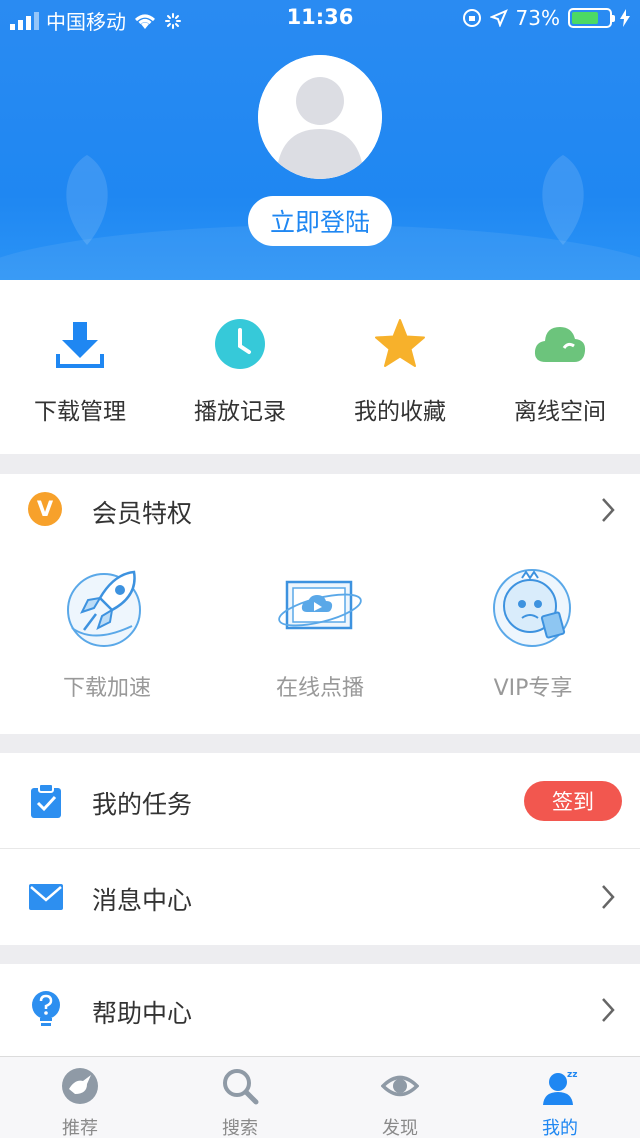 This screenshot has height=1138, width=640. I want to click on vip-item-vip-exclusive: VIP专享, so click(533, 633).